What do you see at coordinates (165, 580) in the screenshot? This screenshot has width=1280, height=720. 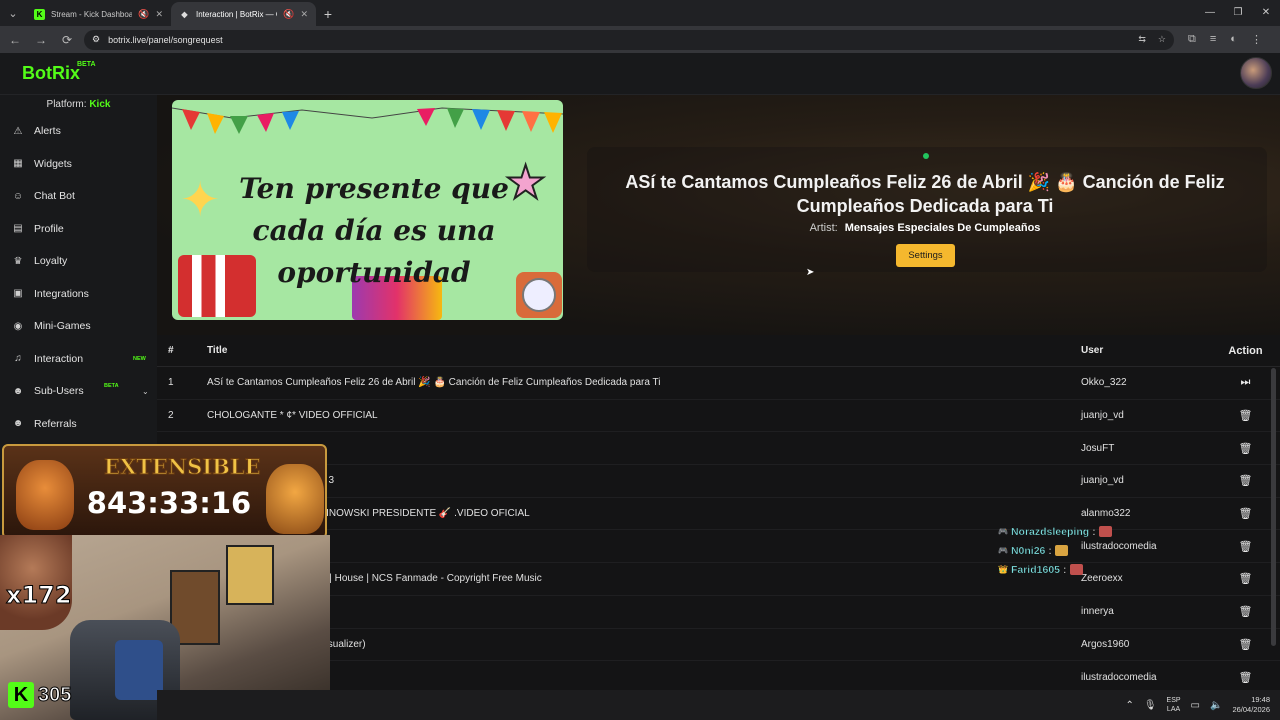 I see `stream-overlay: EXTENSIBLE 843:33:16 x172 K 305` at bounding box center [165, 580].